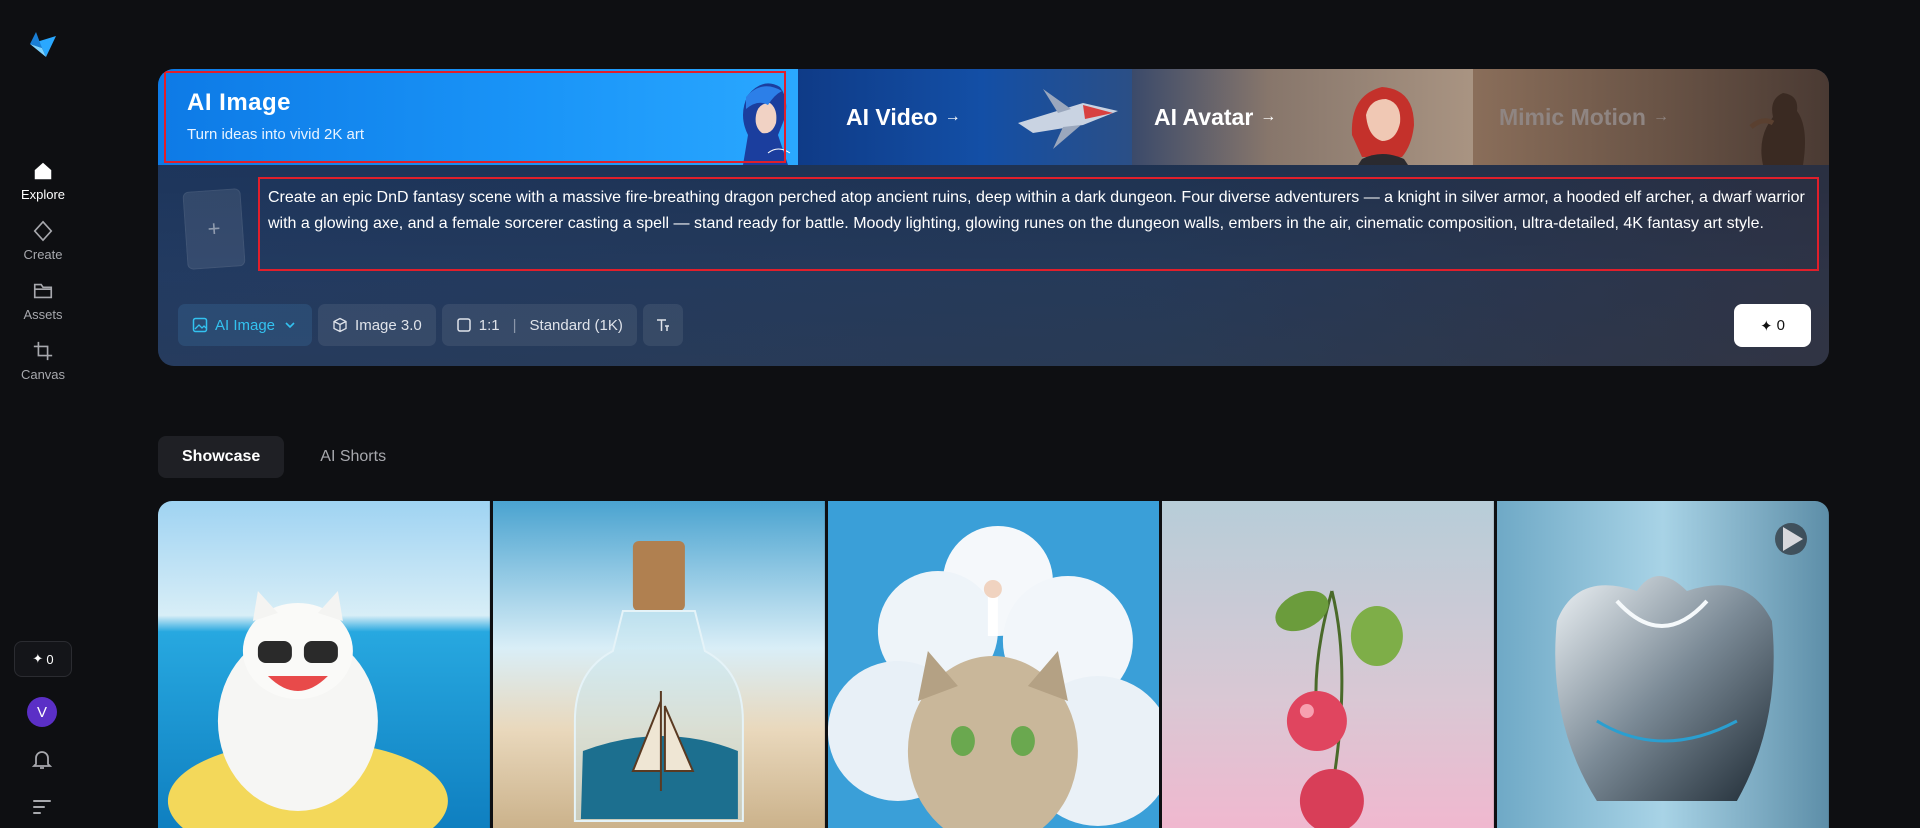 The width and height of the screenshot is (1920, 828). I want to click on generation-toolbar: AI Image Image 3.0 1:1 | Standard (1K), so click(430, 325).